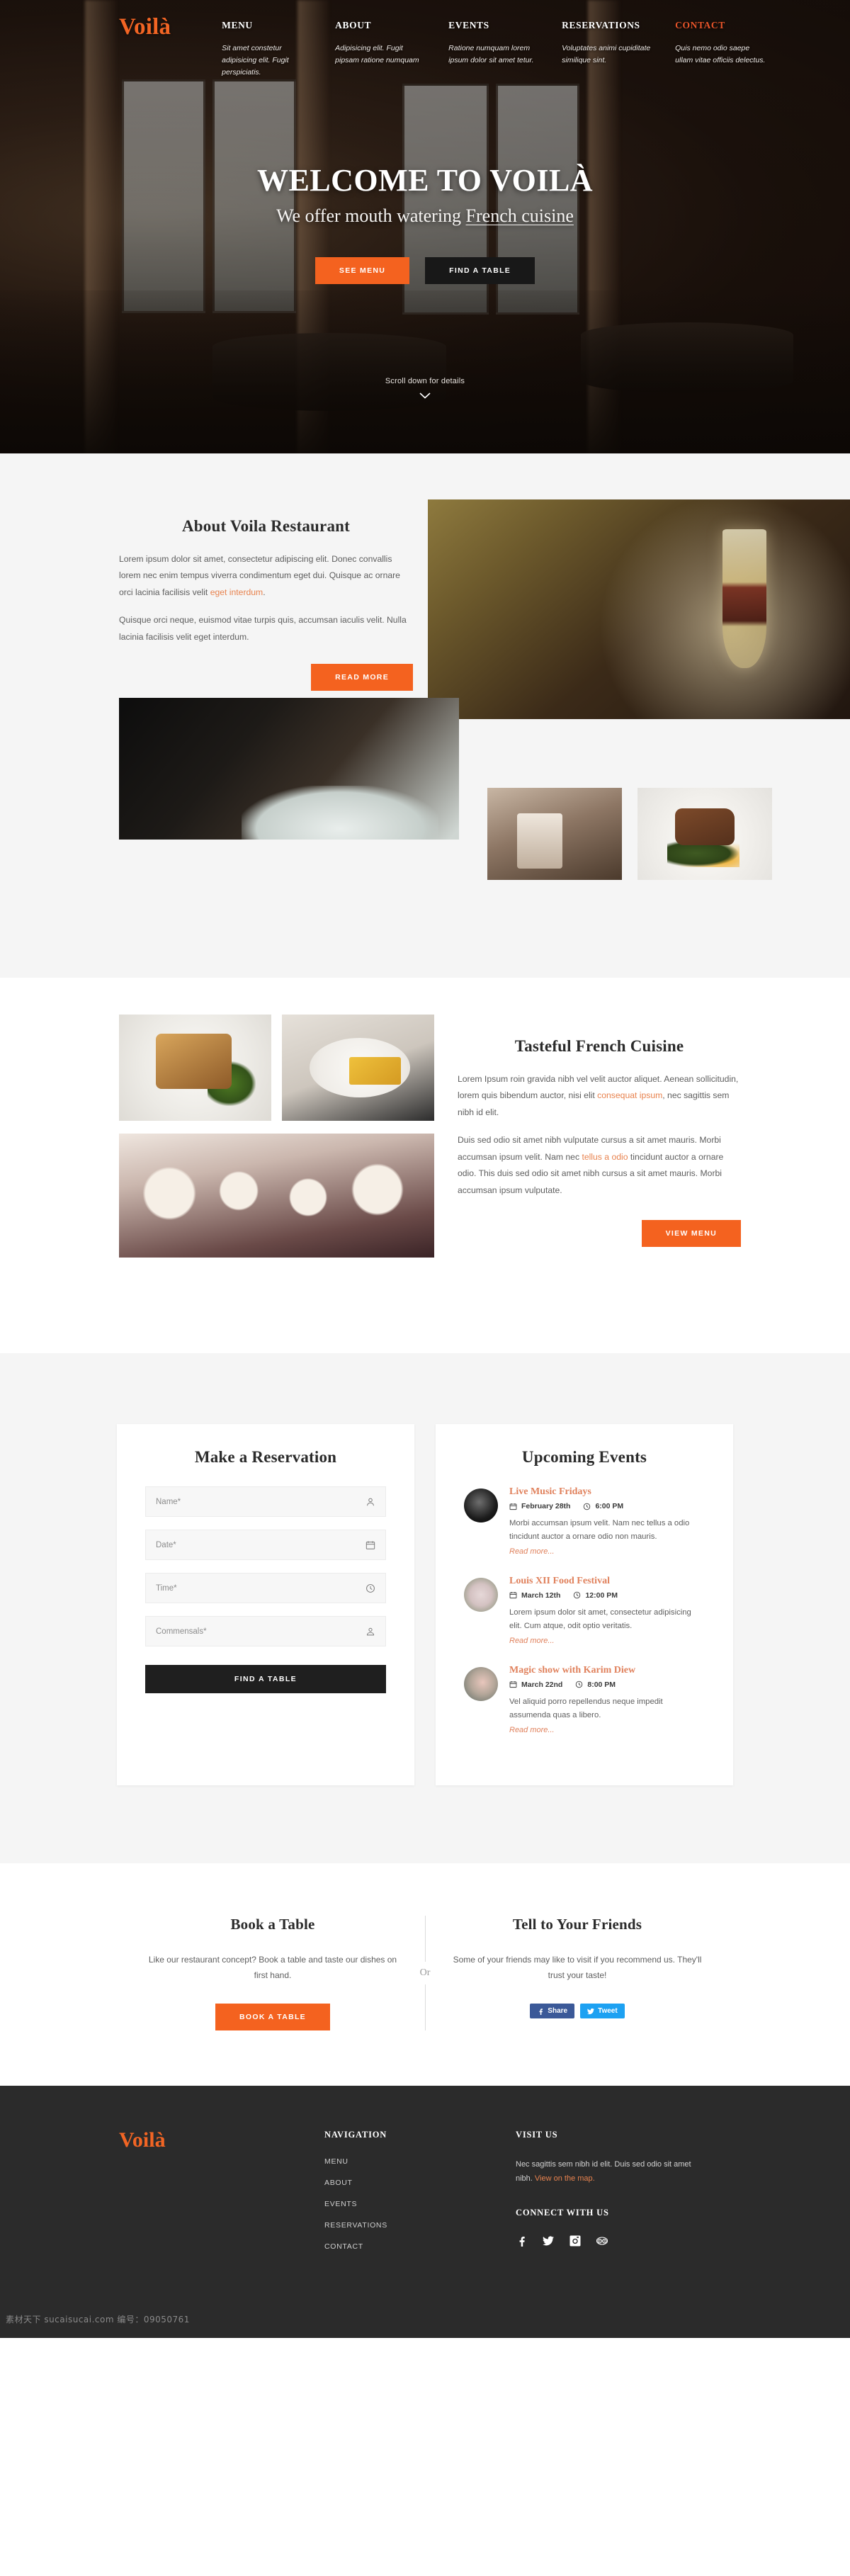  I want to click on tripadvisor-icon, so click(602, 2241).